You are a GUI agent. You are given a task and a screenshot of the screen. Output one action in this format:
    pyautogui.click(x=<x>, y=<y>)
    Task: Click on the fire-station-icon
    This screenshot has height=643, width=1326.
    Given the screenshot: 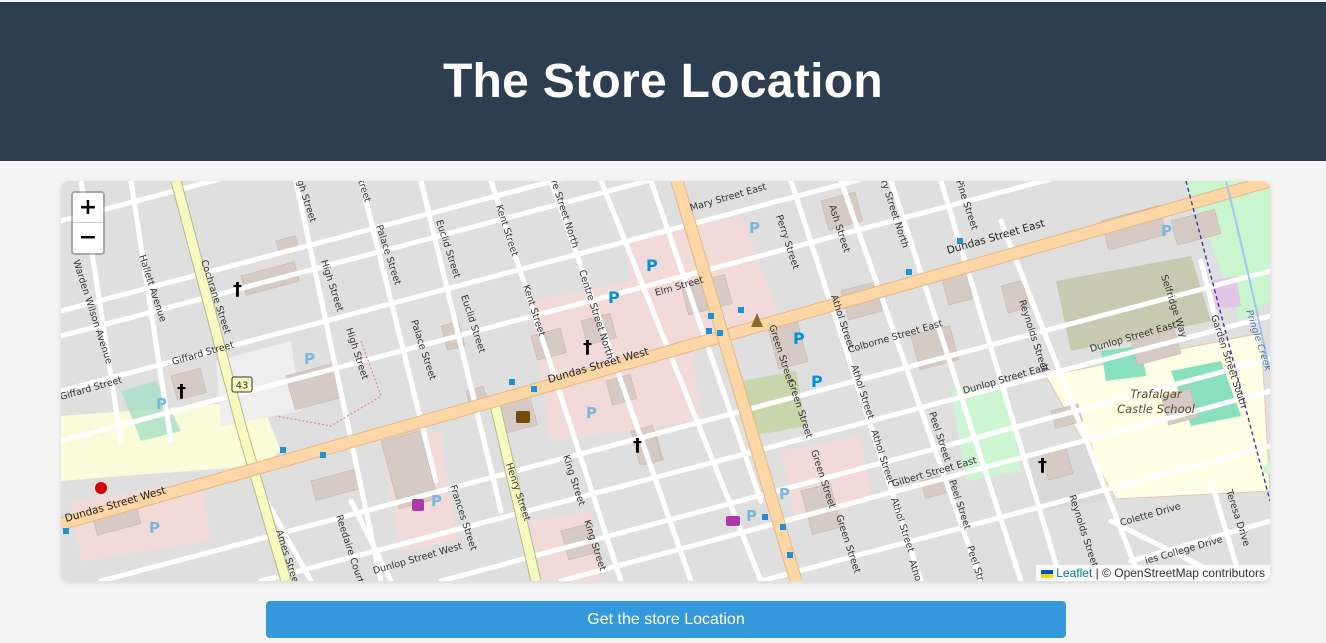 What is the action you would take?
    pyautogui.click(x=101, y=488)
    